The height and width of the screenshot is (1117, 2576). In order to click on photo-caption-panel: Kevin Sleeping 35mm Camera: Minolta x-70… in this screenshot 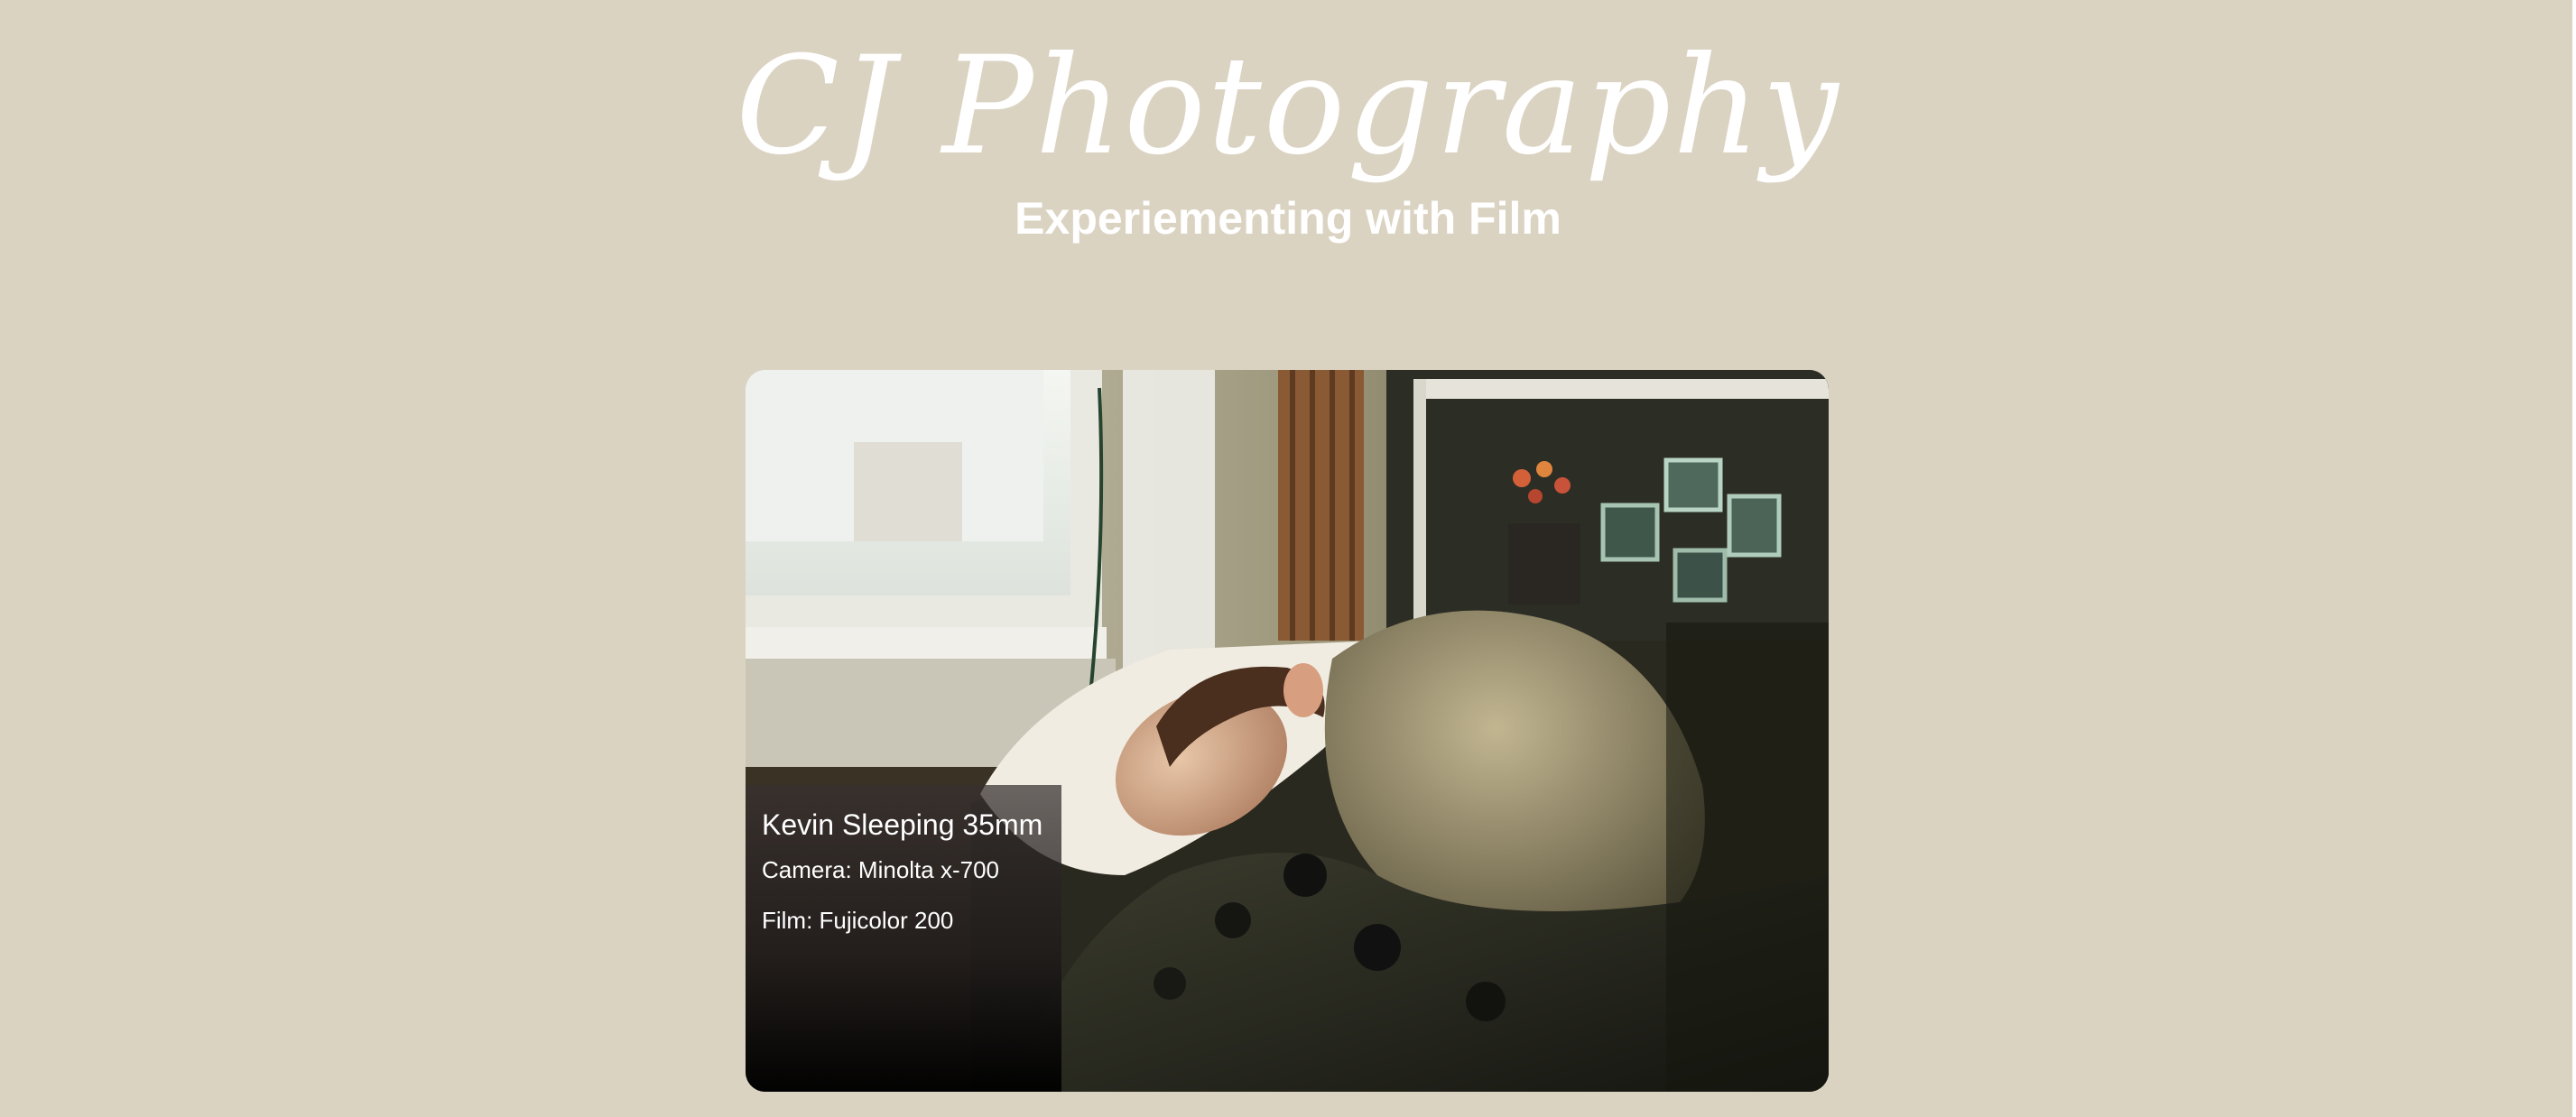, I will do `click(904, 939)`.